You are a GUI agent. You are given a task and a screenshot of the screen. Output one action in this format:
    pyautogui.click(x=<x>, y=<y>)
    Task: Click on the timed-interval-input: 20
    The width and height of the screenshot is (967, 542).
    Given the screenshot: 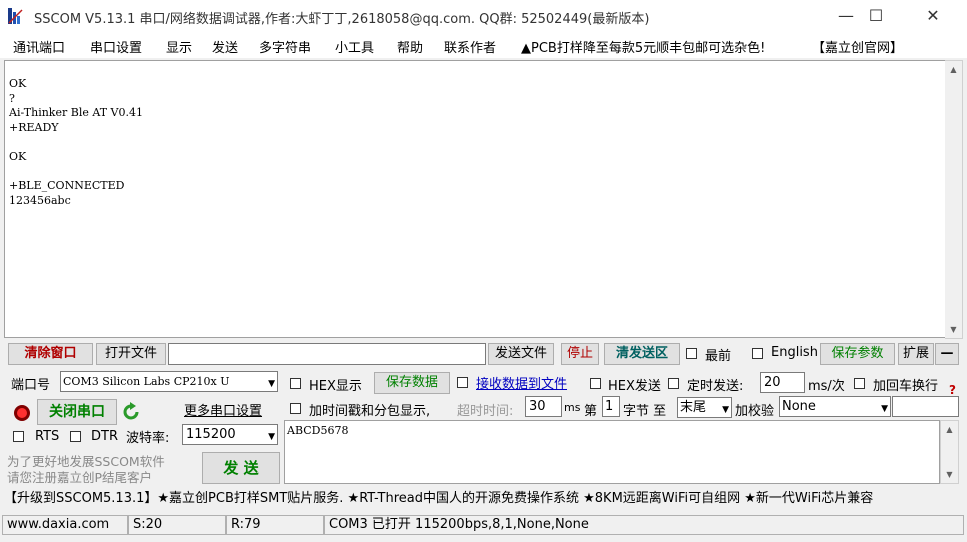 What is the action you would take?
    pyautogui.click(x=782, y=382)
    